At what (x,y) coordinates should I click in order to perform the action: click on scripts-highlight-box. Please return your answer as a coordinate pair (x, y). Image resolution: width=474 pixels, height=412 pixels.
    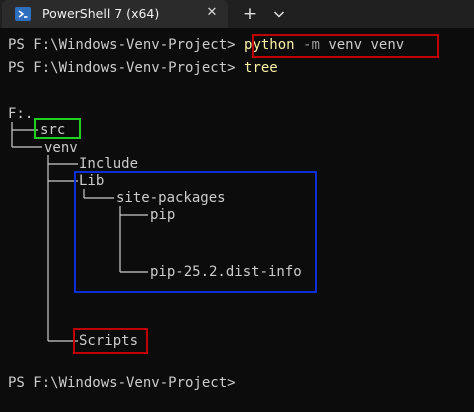
    Looking at the image, I should click on (110, 341).